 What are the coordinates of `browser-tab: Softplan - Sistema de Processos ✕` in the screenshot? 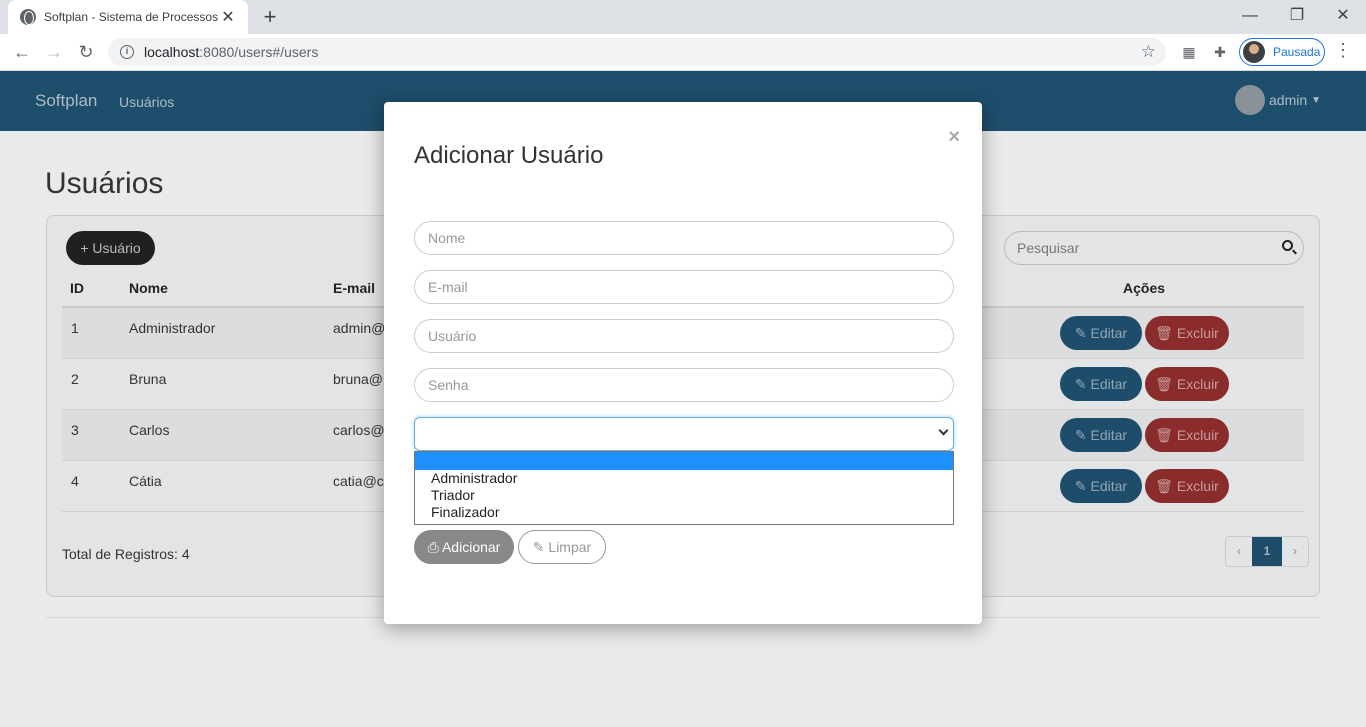 It's located at (128, 17).